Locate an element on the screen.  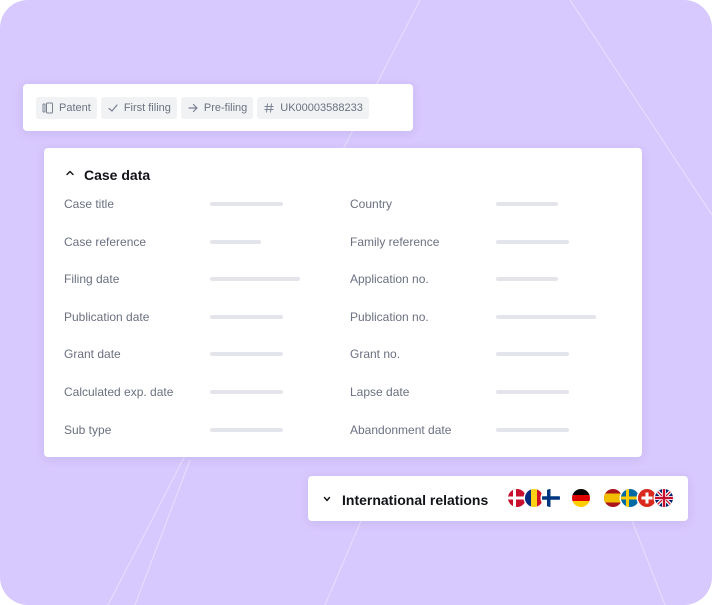
hash-icon is located at coordinates (269, 108).